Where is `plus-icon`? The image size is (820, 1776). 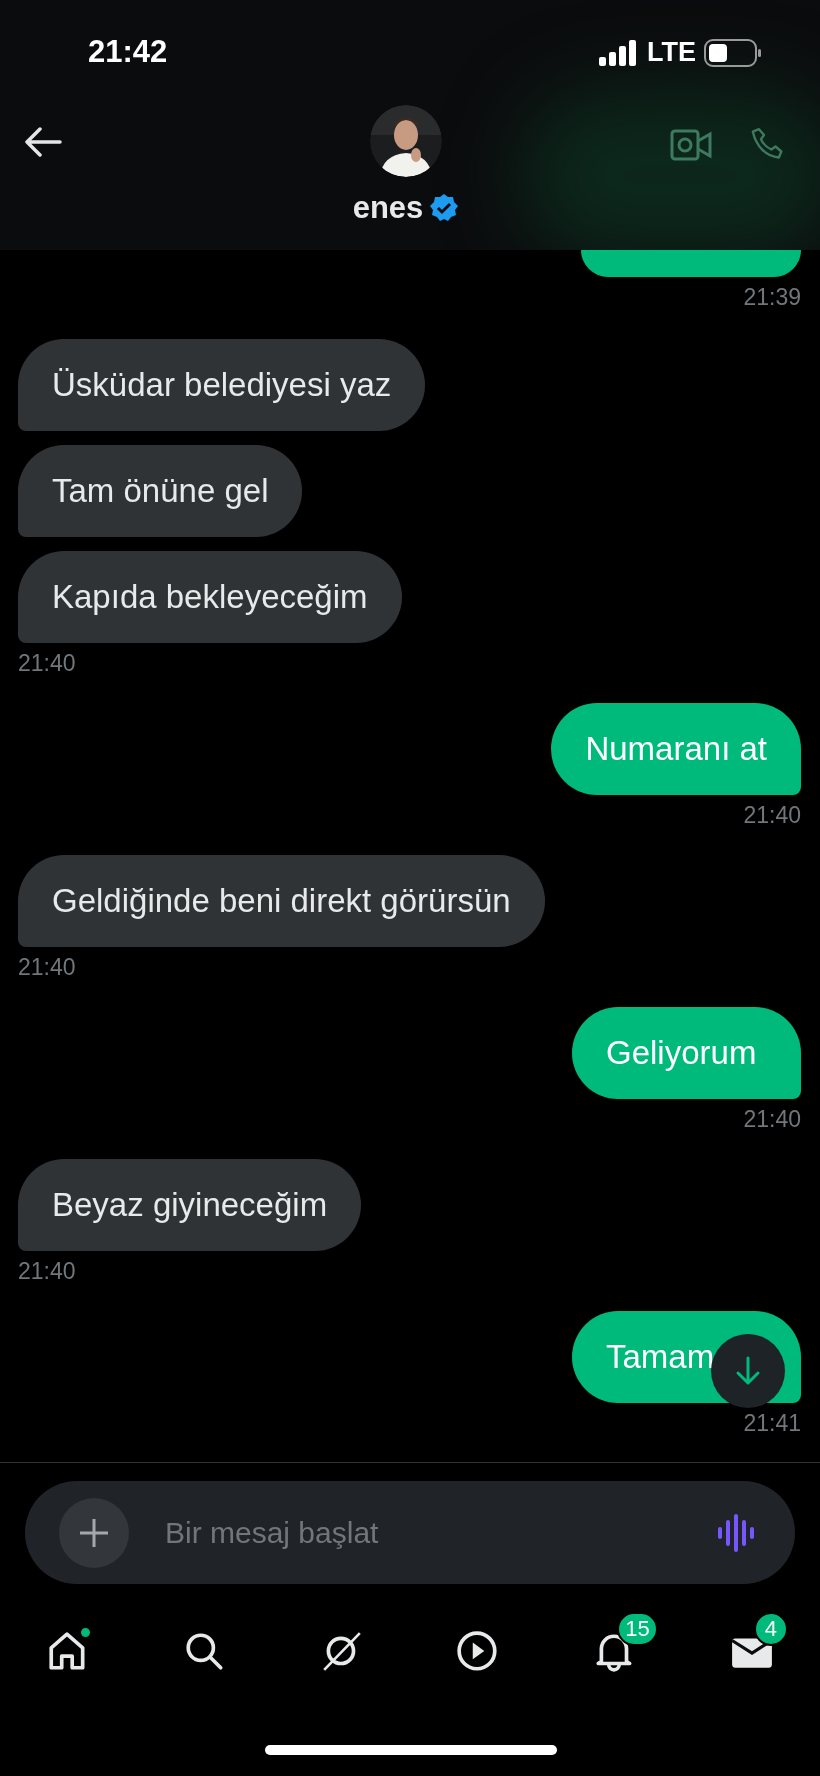
plus-icon is located at coordinates (94, 1532).